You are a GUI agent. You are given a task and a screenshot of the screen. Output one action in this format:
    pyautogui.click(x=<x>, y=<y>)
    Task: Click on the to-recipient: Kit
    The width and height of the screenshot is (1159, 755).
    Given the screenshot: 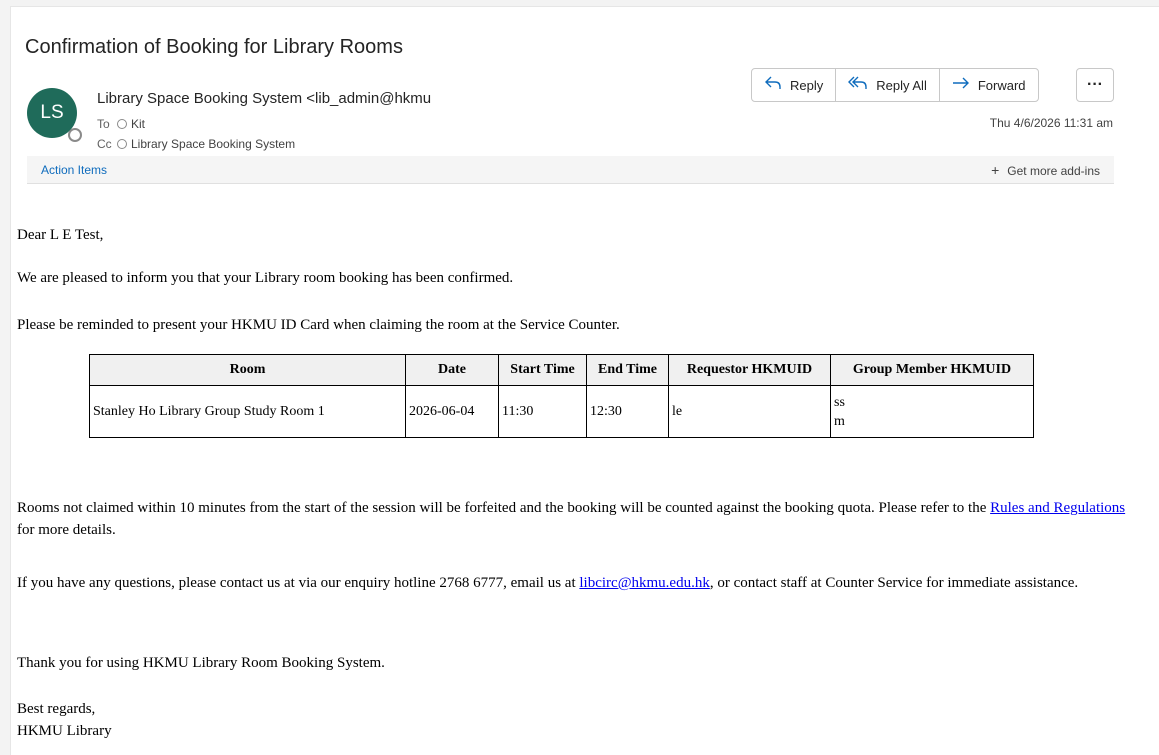 What is the action you would take?
    pyautogui.click(x=138, y=124)
    